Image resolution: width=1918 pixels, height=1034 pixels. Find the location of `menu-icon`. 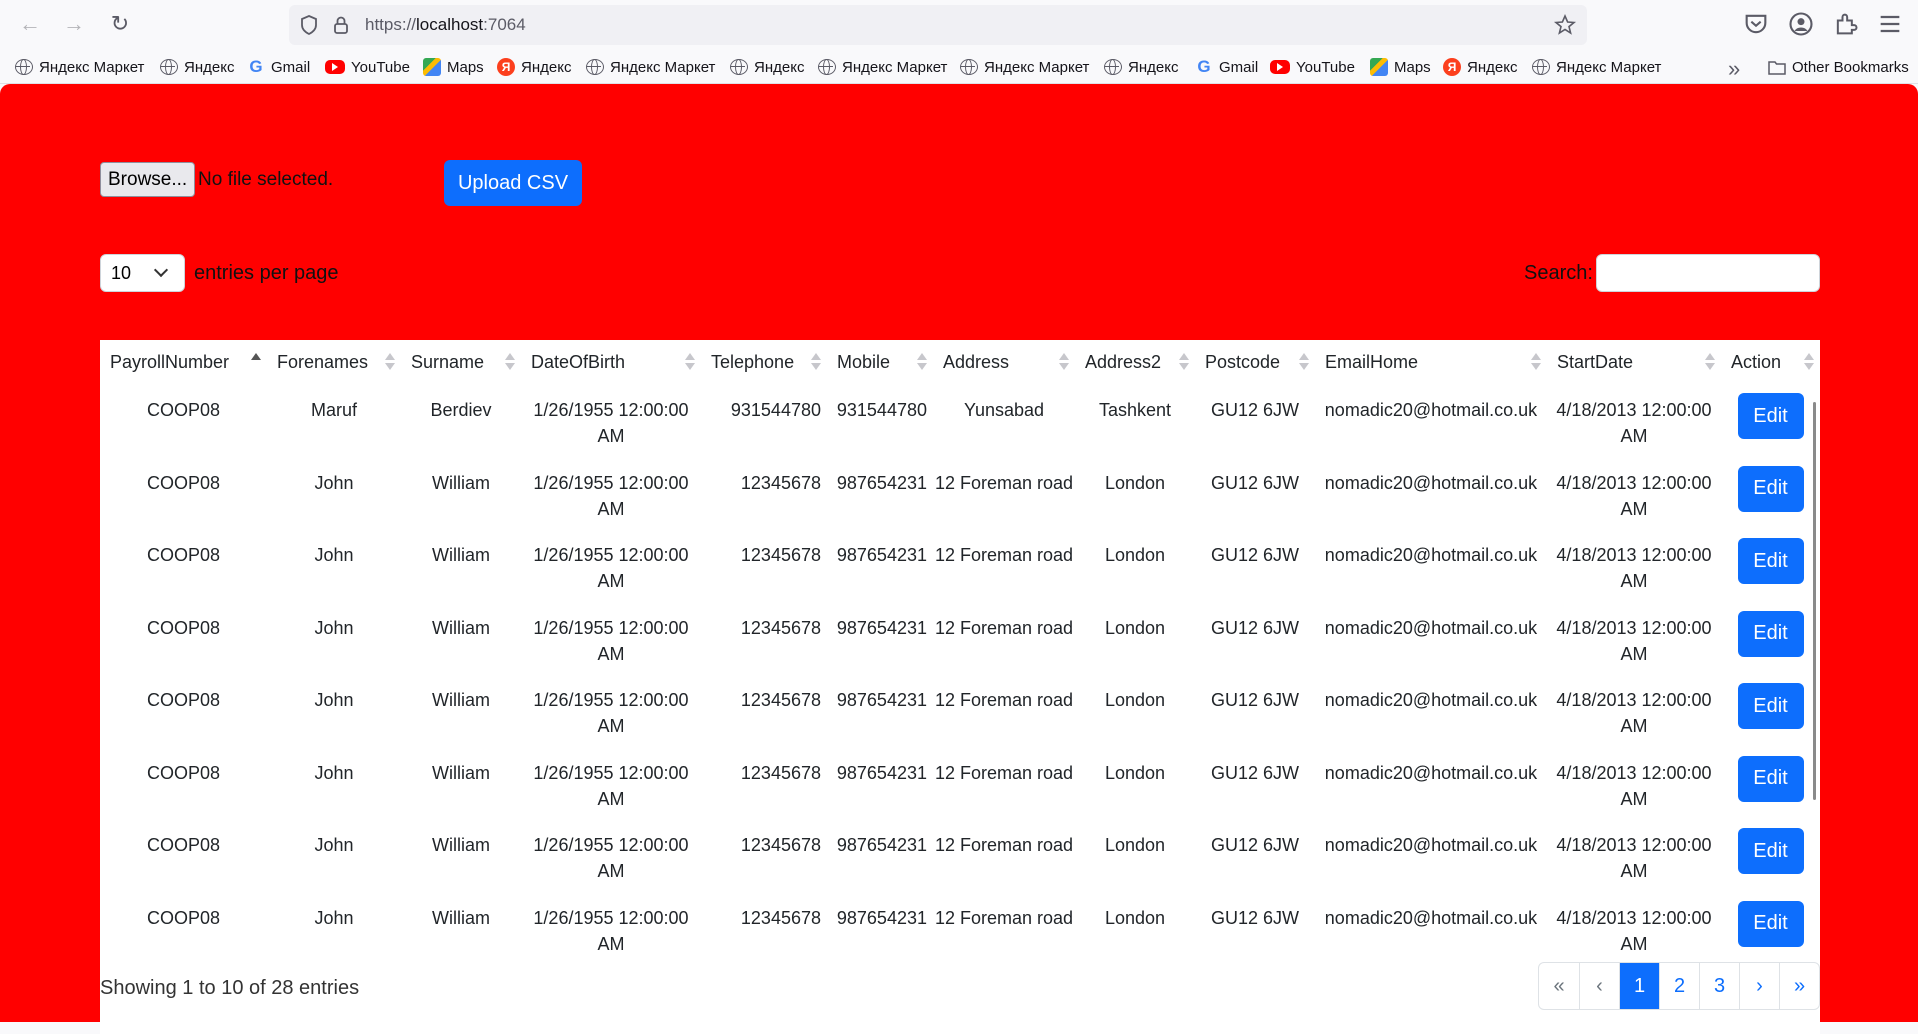

menu-icon is located at coordinates (1890, 24).